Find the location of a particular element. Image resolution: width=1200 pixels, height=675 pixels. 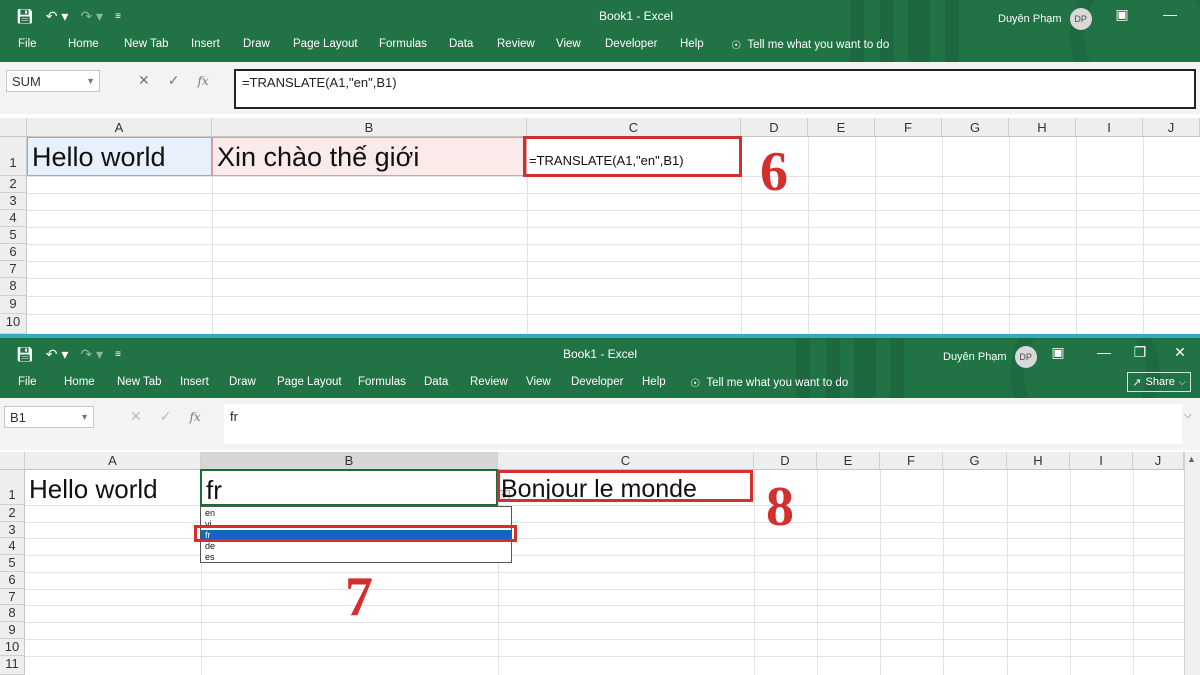

name-box: B1 ▼ is located at coordinates (49, 417).